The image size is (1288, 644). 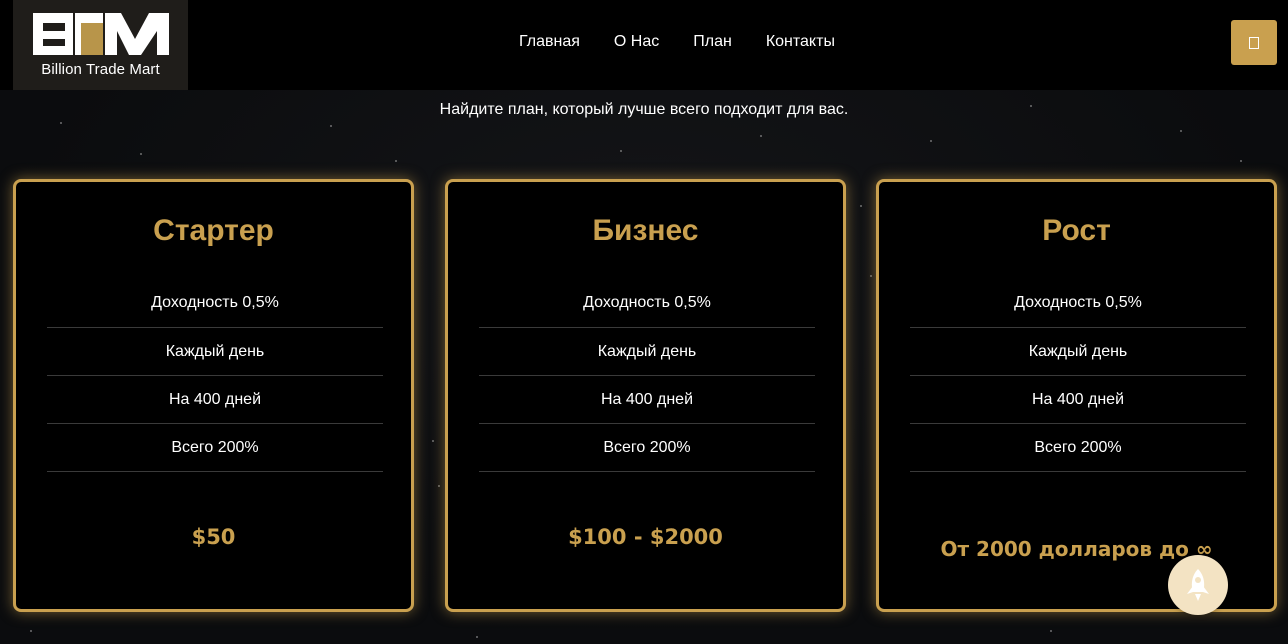 I want to click on main-nav: Главная О Нас План Контакты, so click(x=677, y=42).